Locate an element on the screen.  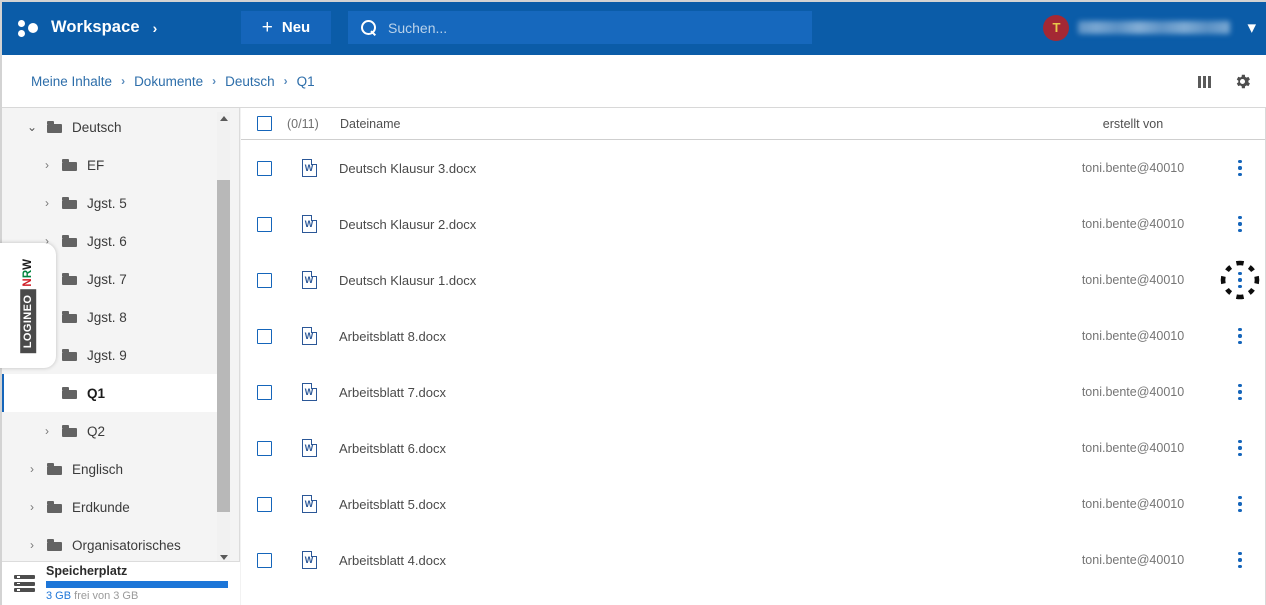
chevron-down-icon: ▾ is located at coordinates (1251, 27).